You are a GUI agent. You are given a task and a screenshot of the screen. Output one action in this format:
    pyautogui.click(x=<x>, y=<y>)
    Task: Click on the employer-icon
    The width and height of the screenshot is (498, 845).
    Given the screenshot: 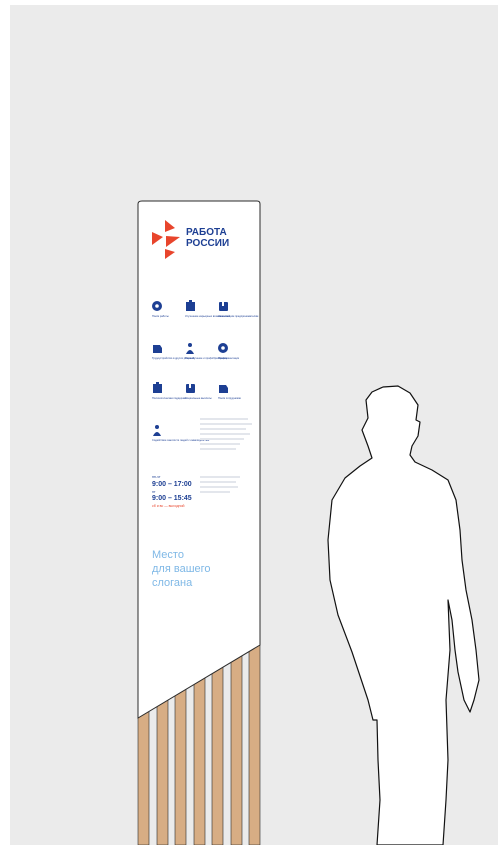 What is the action you would take?
    pyautogui.click(x=223, y=389)
    